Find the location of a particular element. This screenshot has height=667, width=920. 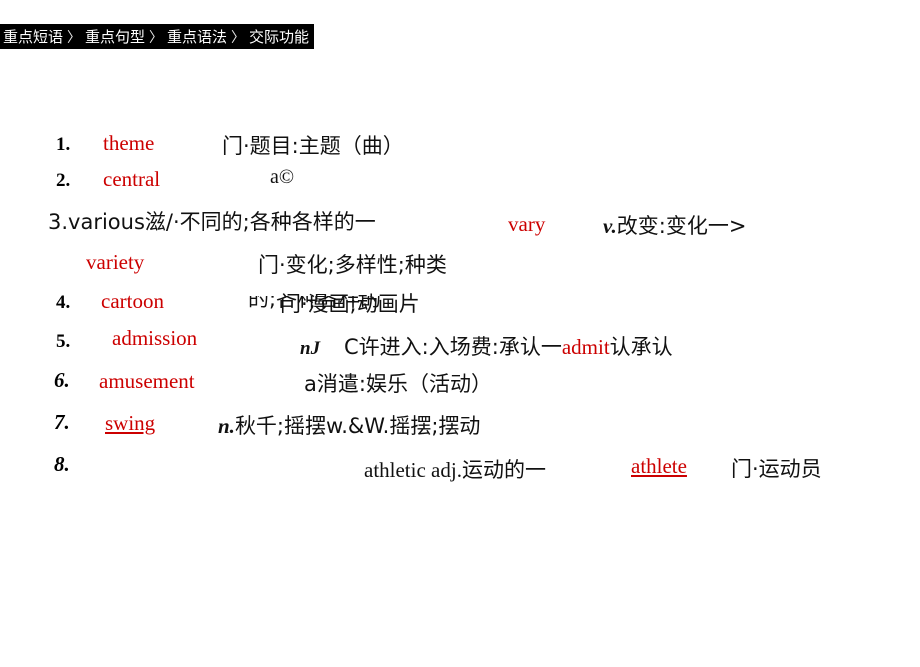

vocab-word-admission: admission is located at coordinates (155, 338).